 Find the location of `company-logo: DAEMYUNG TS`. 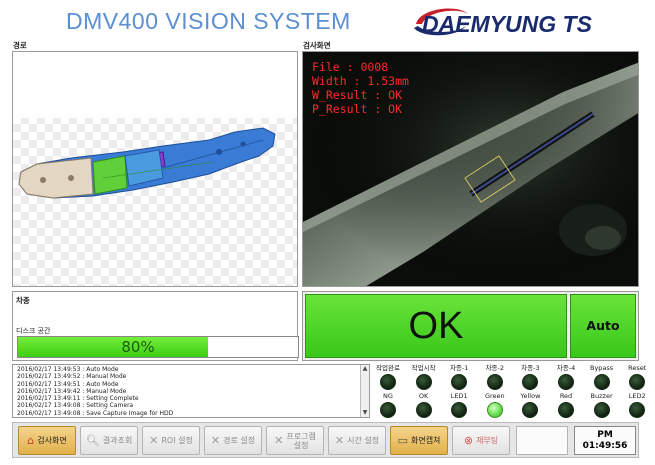

company-logo: DAEMYUNG TS is located at coordinates (503, 22).